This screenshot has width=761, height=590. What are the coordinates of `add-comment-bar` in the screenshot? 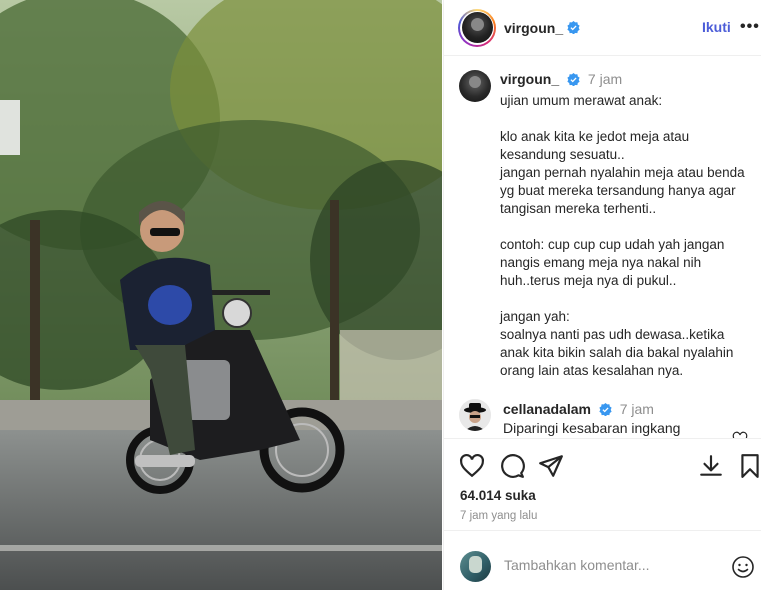 It's located at (602, 560).